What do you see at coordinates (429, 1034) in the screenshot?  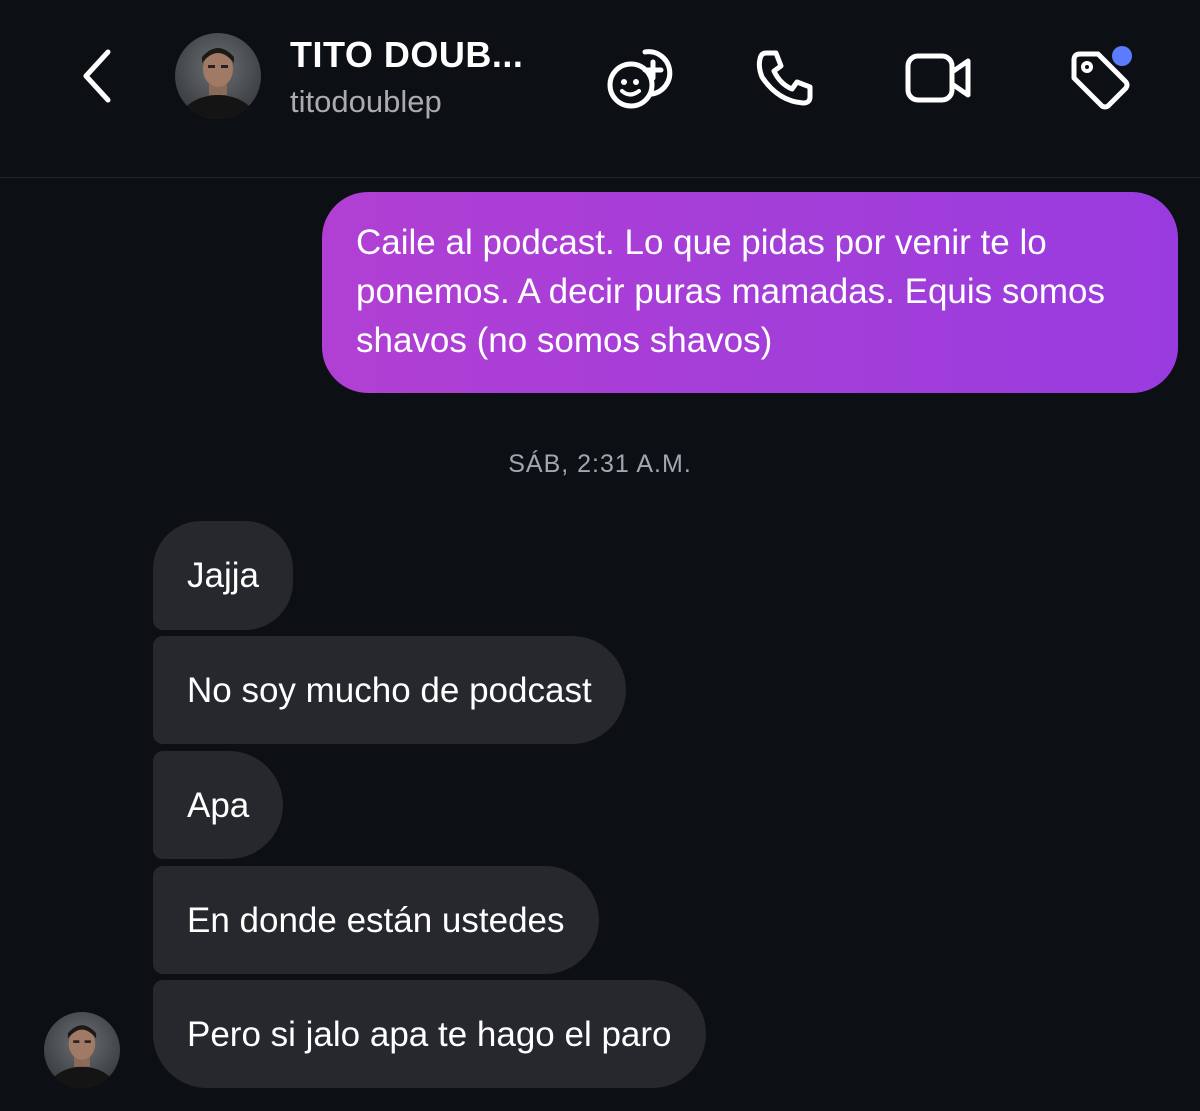 I see `incoming-message: Pero si jalo apa te hago el paro` at bounding box center [429, 1034].